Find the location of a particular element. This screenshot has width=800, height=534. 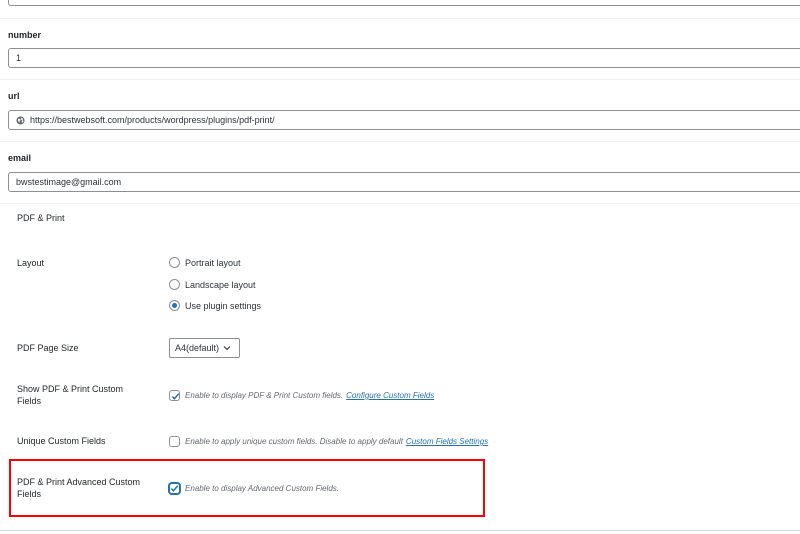

radio-use-plugin-settings: Use plugin settings is located at coordinates (215, 305).